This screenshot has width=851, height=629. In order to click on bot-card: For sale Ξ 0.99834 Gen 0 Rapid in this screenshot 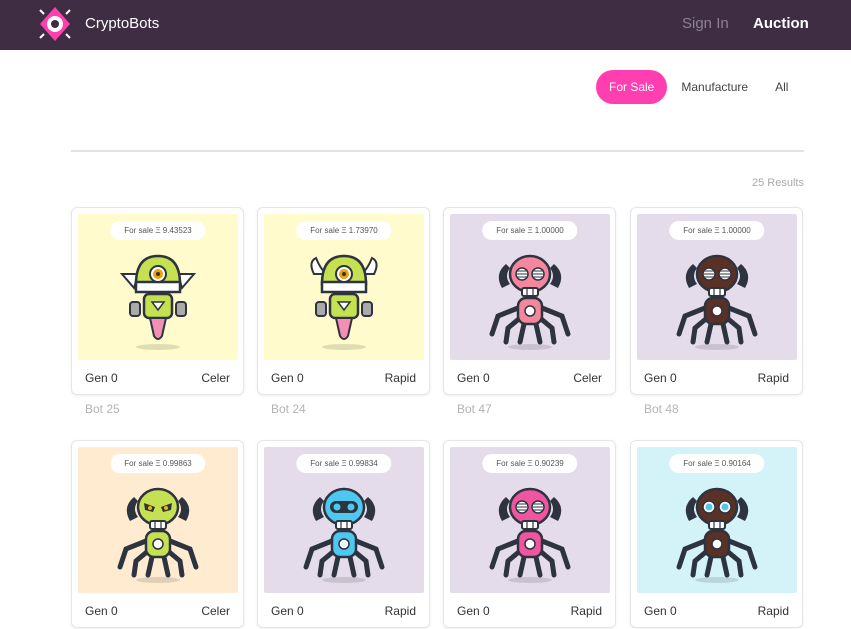, I will do `click(343, 534)`.